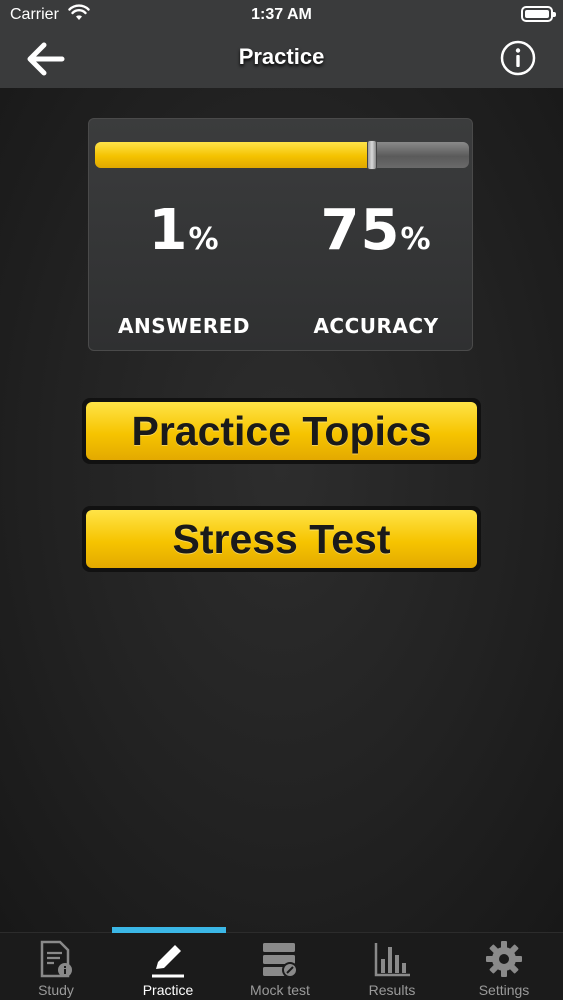 The height and width of the screenshot is (1000, 563). I want to click on progress-fill, so click(233, 155).